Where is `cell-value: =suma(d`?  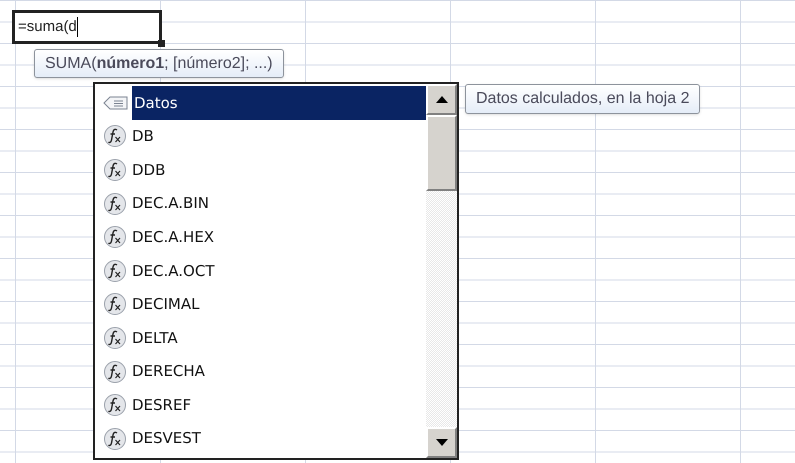 cell-value: =suma(d is located at coordinates (47, 26).